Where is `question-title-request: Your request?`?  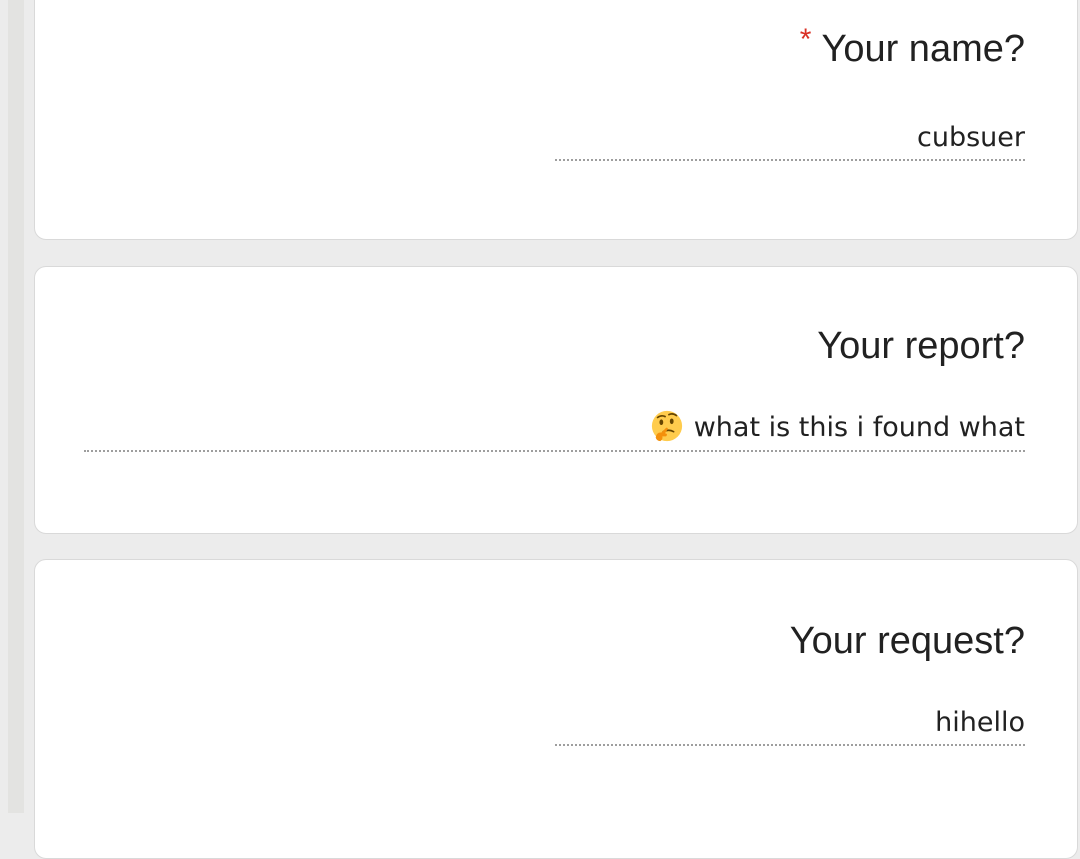 question-title-request: Your request? is located at coordinates (907, 641).